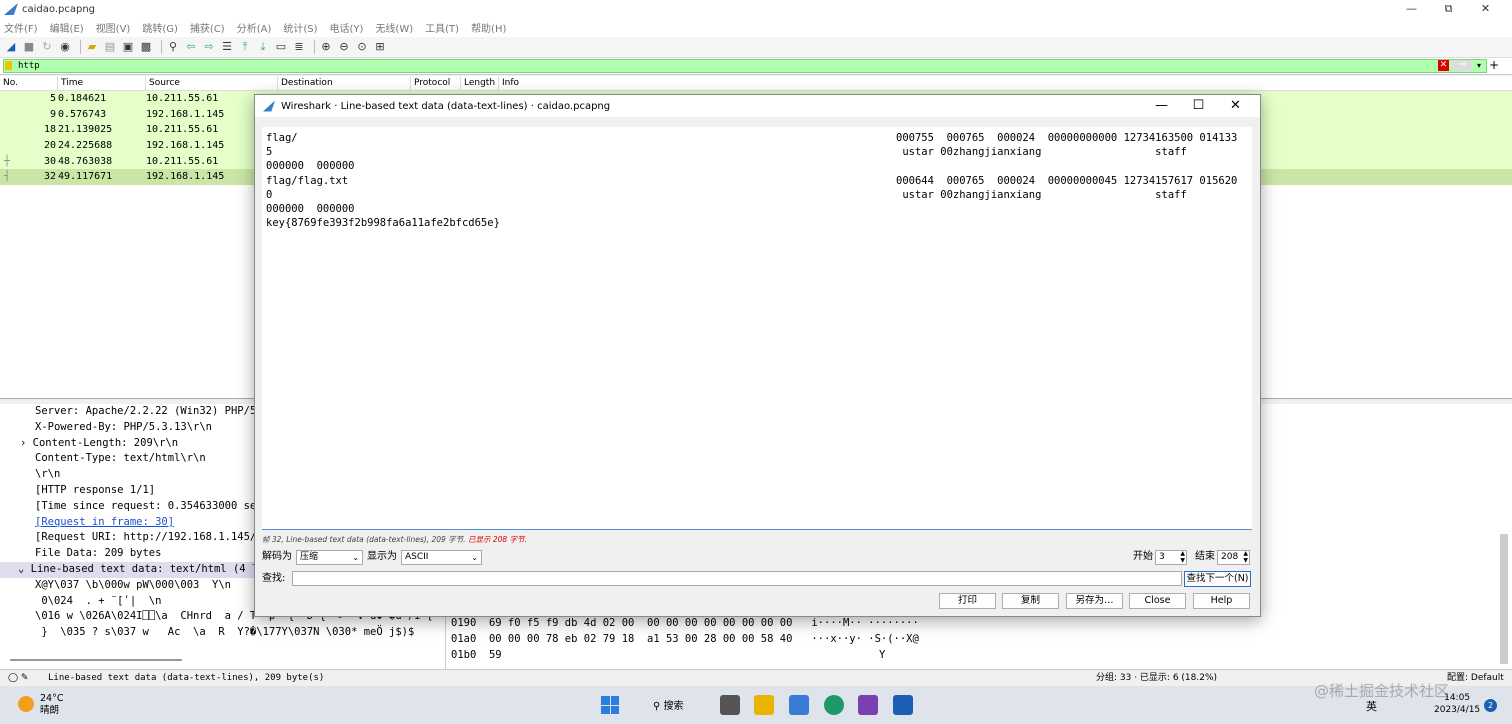  Describe the element at coordinates (173, 47) in the screenshot. I see `find-packet-icon: ⚲` at that location.